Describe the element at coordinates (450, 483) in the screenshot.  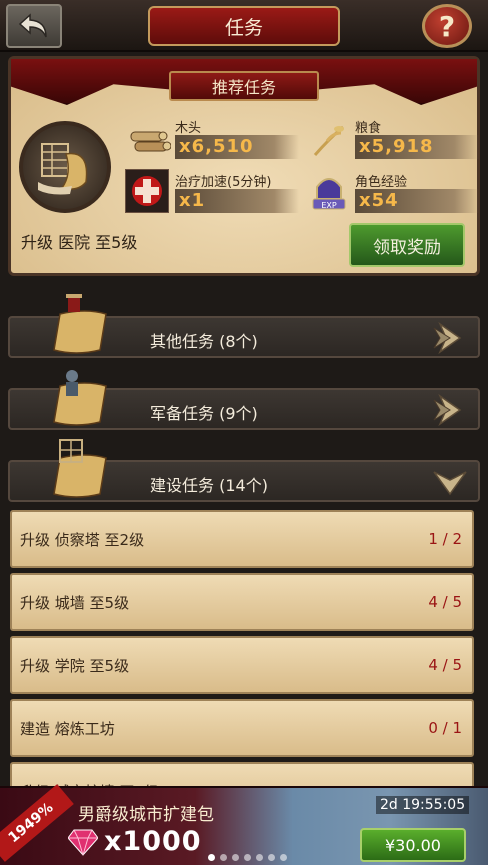
I see `chevron-down-icon` at that location.